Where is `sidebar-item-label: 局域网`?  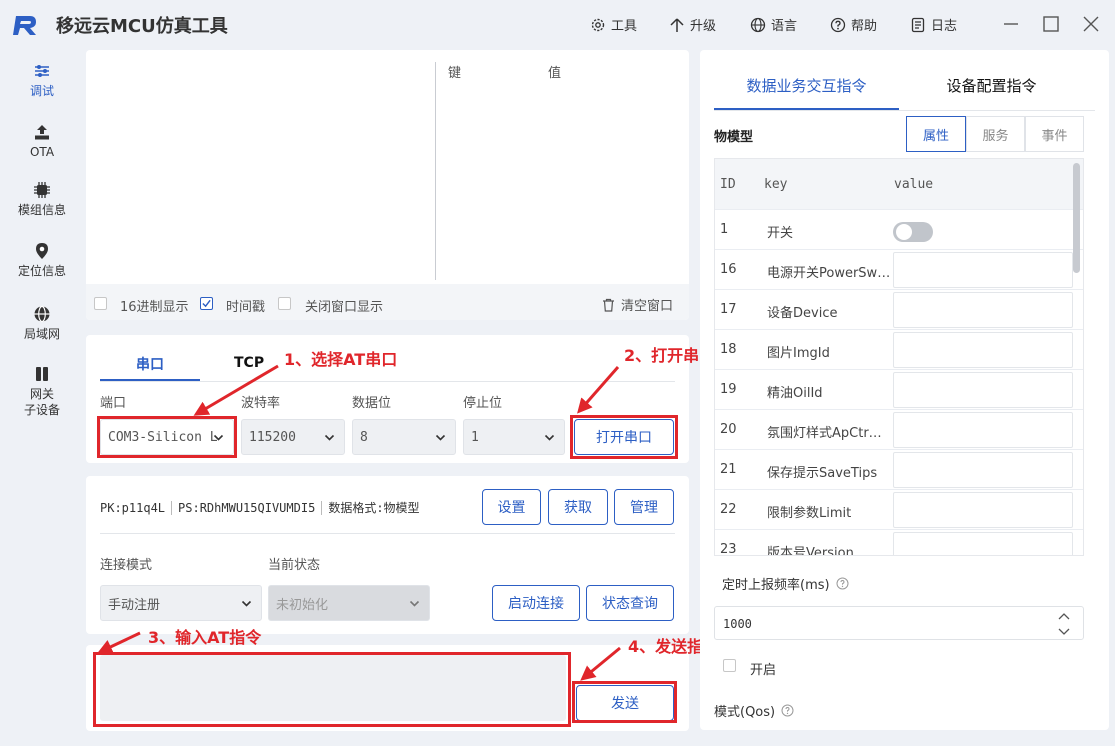
sidebar-item-label: 局域网 is located at coordinates (41, 334).